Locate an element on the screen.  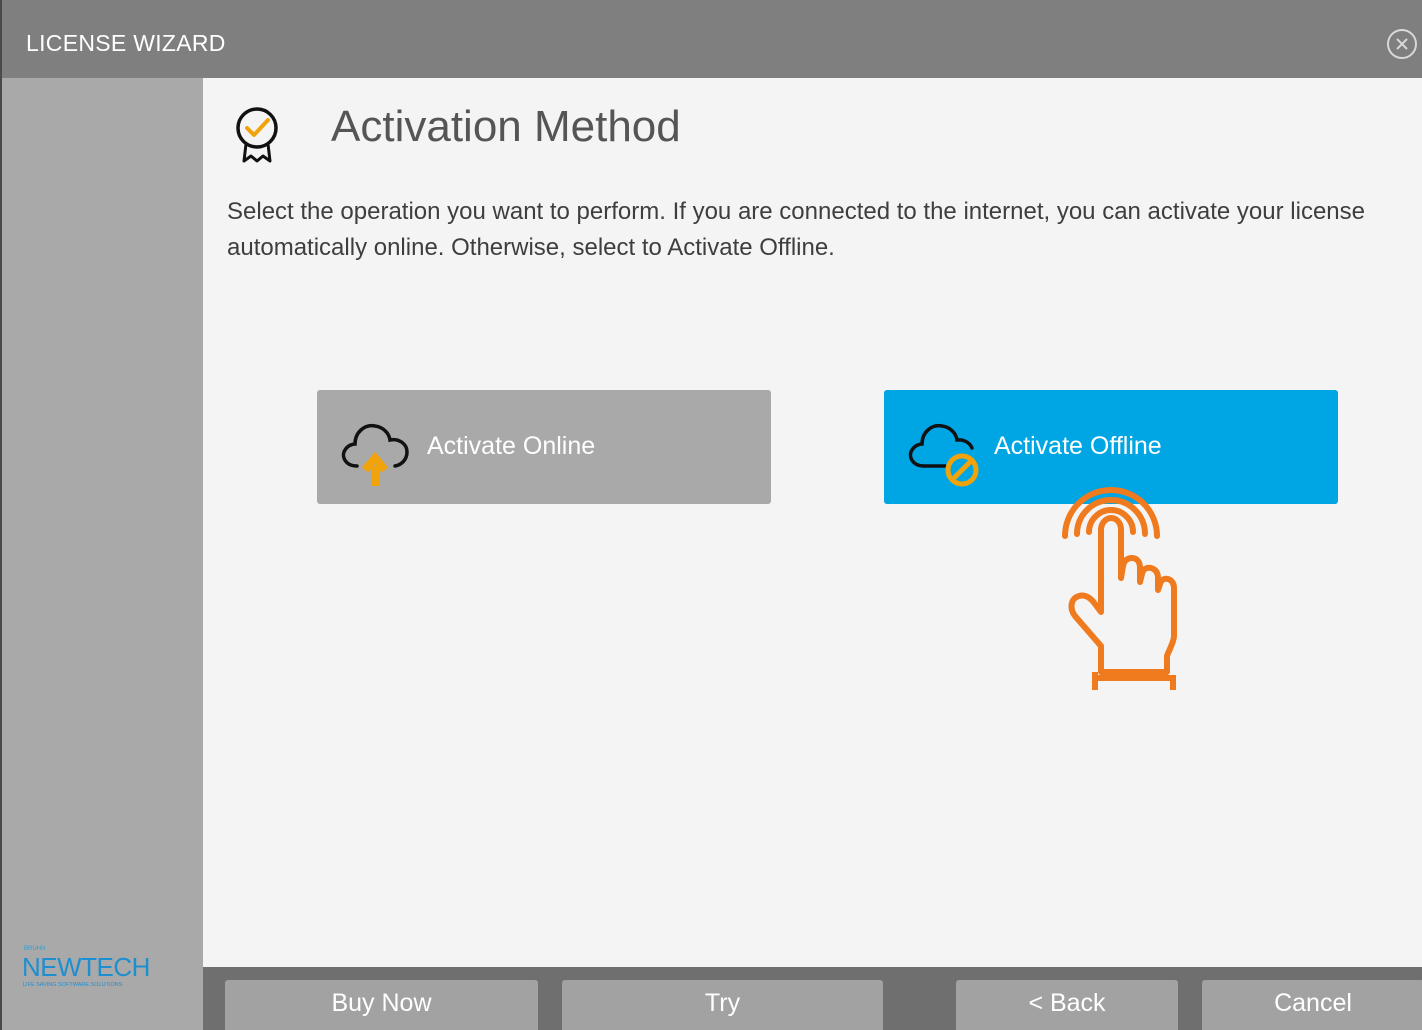
award-badge-check-icon is located at coordinates (257, 135).